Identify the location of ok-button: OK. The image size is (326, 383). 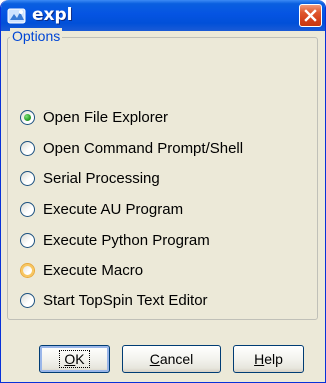
(74, 359).